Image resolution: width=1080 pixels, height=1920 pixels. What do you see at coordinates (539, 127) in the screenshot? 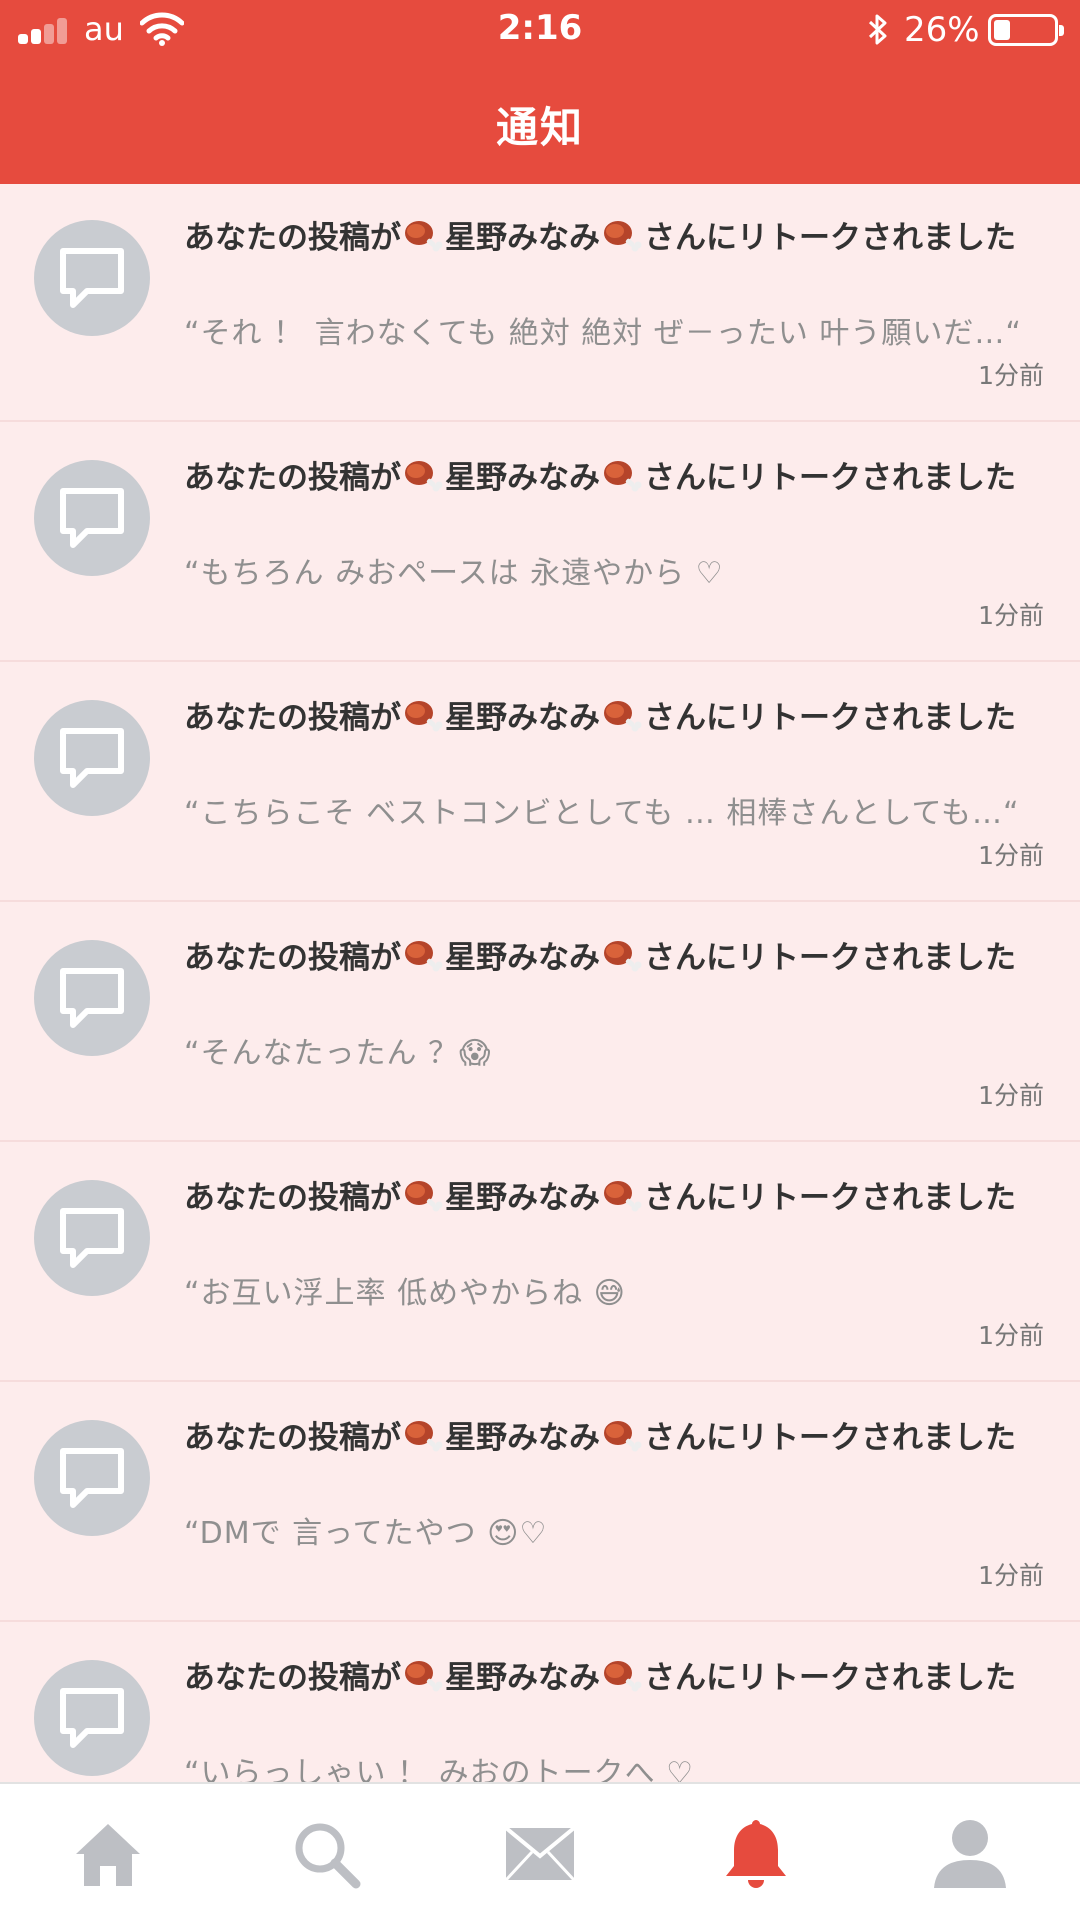
I see `page-title: 通知` at bounding box center [539, 127].